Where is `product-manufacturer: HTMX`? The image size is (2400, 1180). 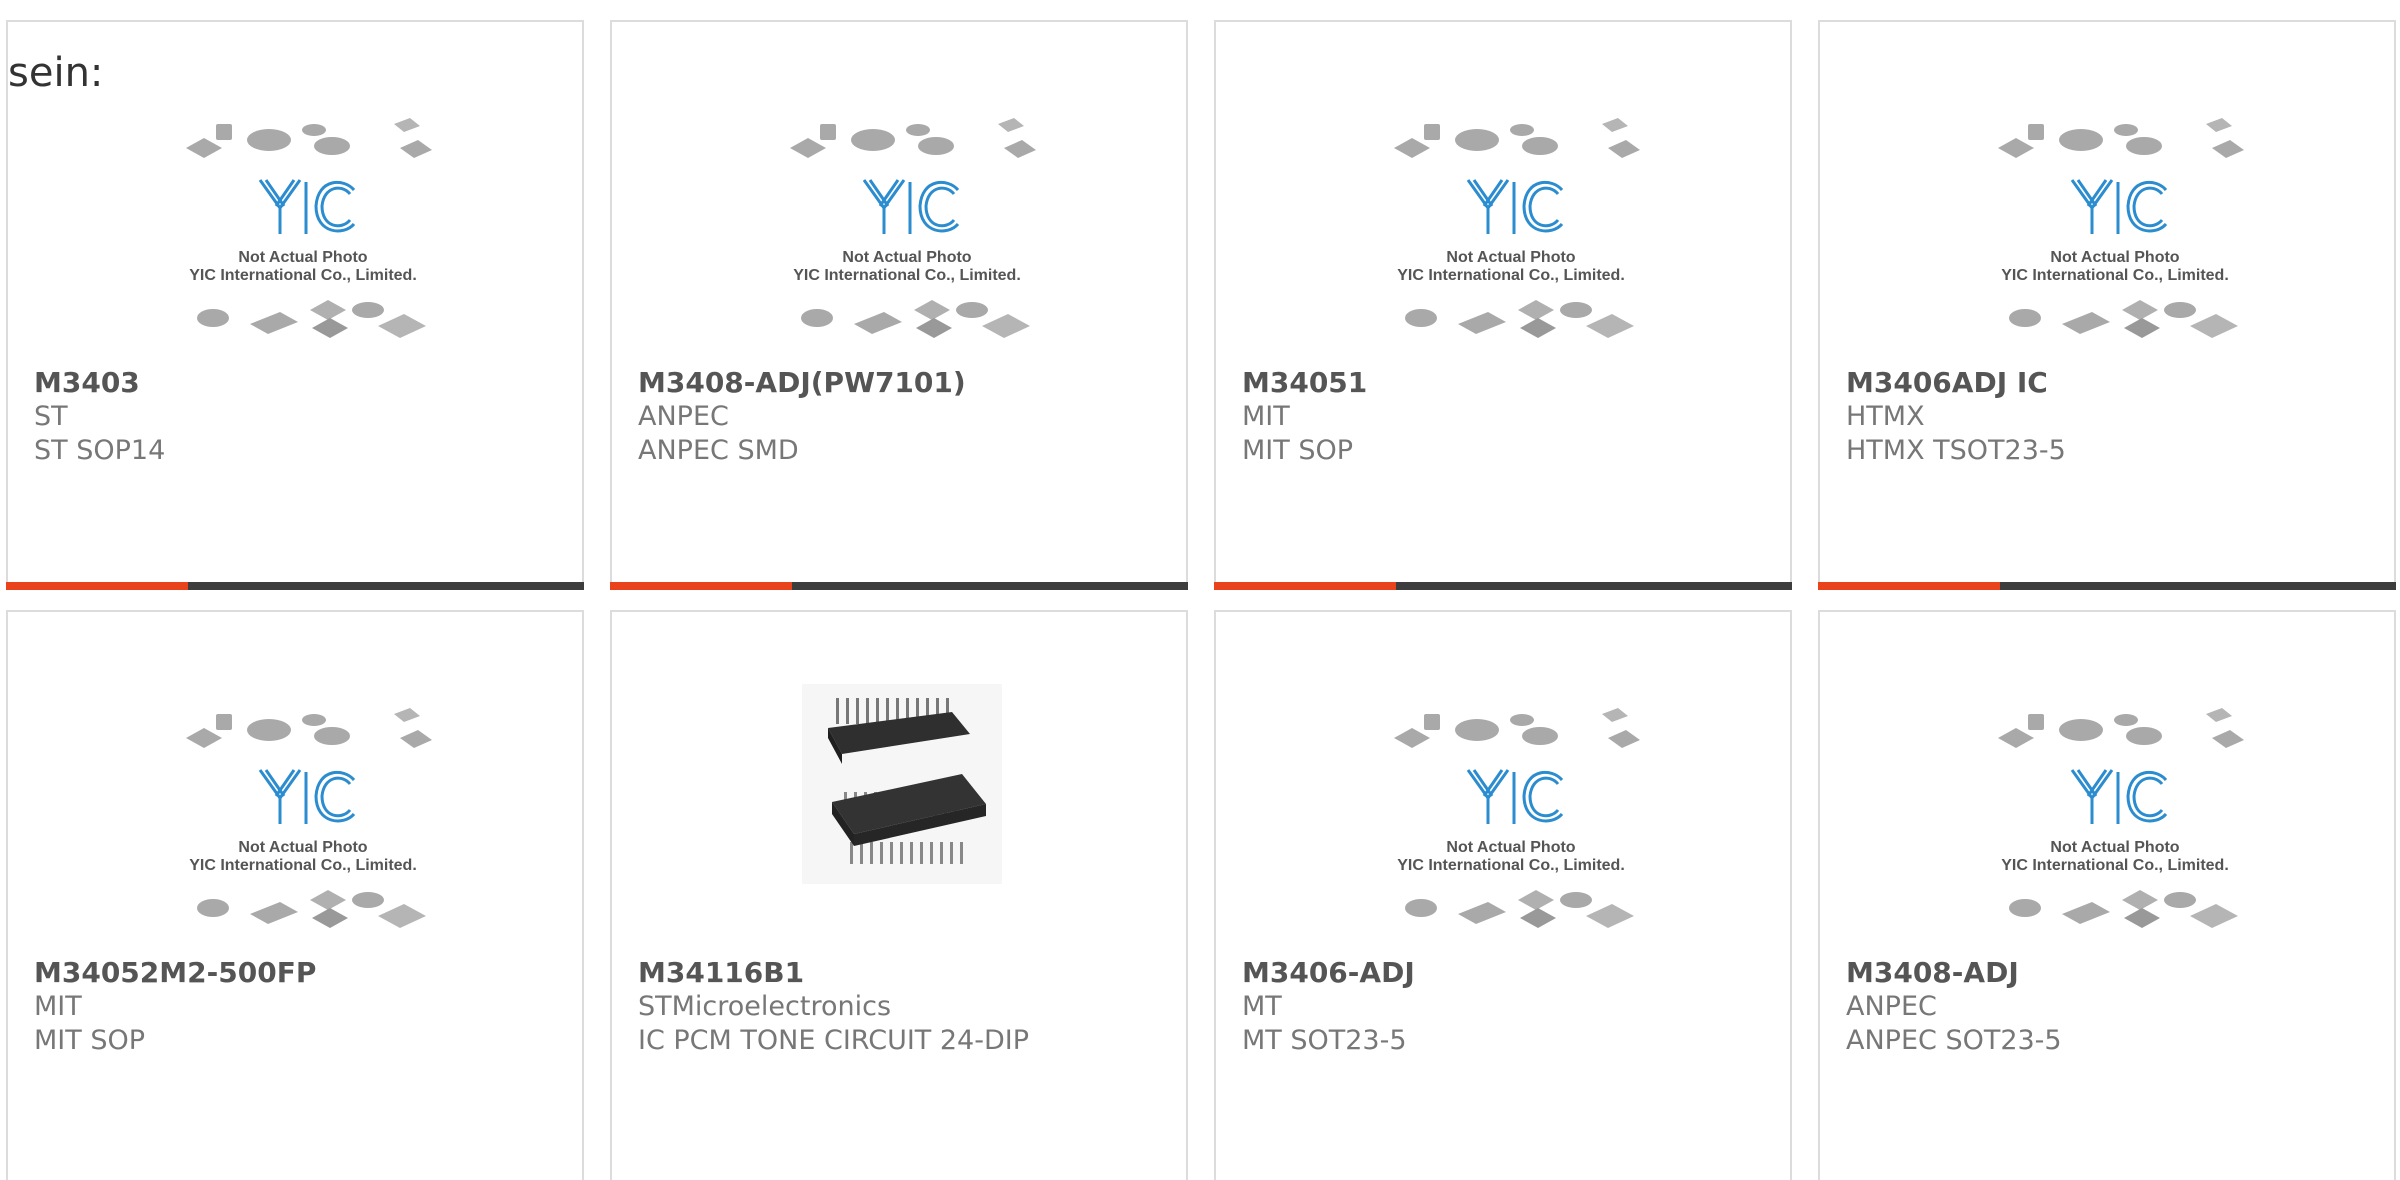
product-manufacturer: HTMX is located at coordinates (1885, 416).